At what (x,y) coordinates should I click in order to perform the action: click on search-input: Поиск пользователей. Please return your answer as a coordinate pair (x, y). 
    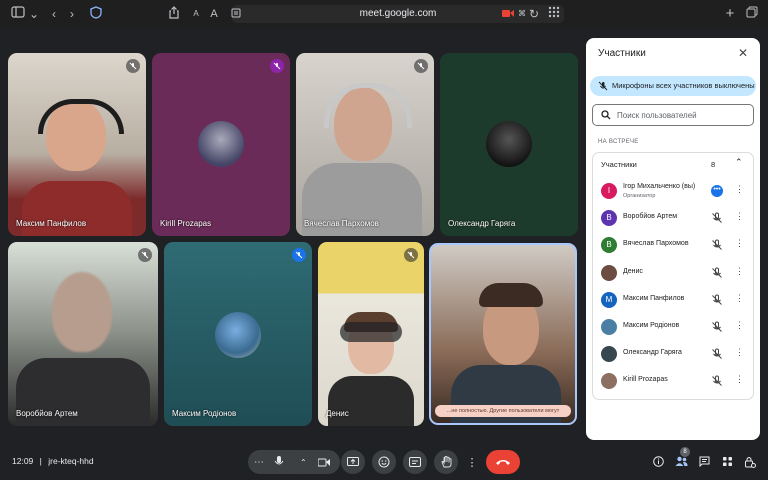
    Looking at the image, I should click on (673, 115).